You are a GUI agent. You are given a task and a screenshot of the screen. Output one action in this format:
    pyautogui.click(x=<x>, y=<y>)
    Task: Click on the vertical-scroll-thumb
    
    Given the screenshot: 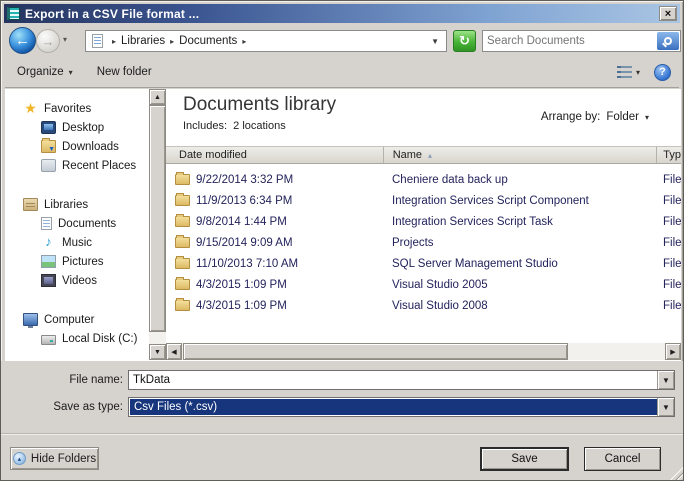 What is the action you would take?
    pyautogui.click(x=157, y=218)
    